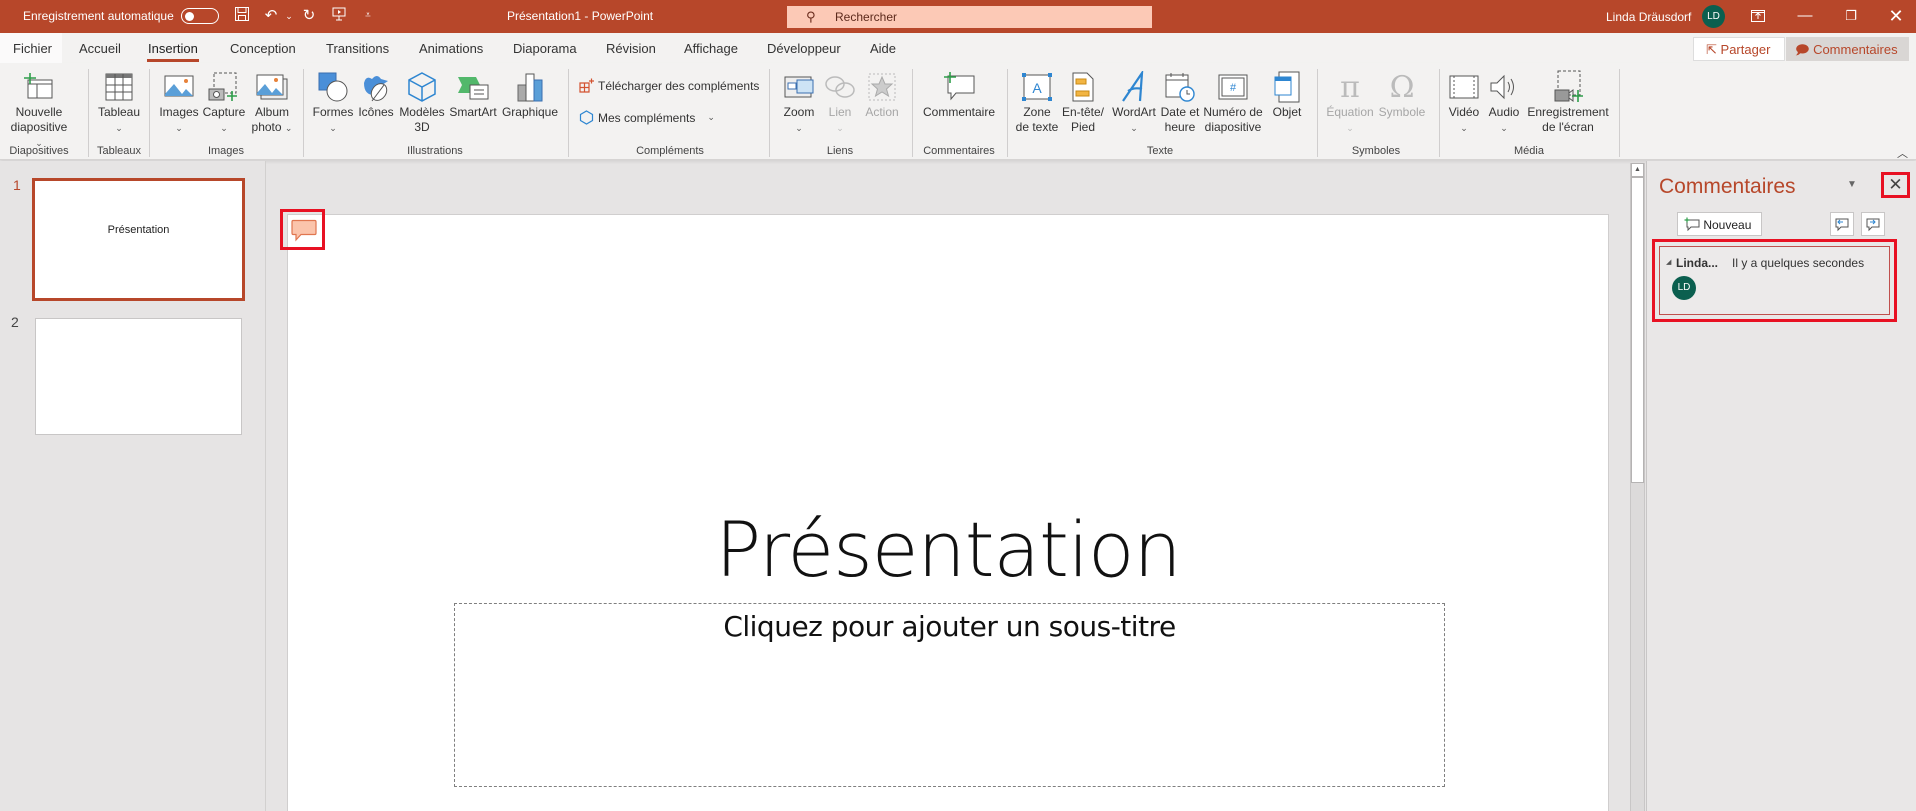 The image size is (1916, 811). Describe the element at coordinates (1637, 330) in the screenshot. I see `scrollbar-thumb` at that location.